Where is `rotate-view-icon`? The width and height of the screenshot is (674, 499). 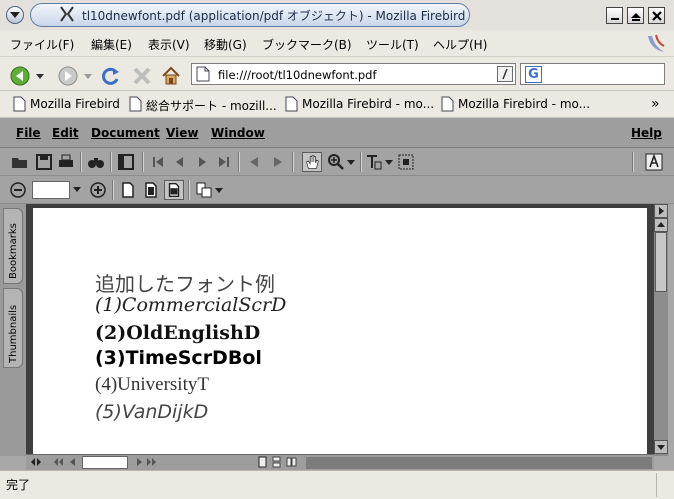 rotate-view-icon is located at coordinates (204, 190).